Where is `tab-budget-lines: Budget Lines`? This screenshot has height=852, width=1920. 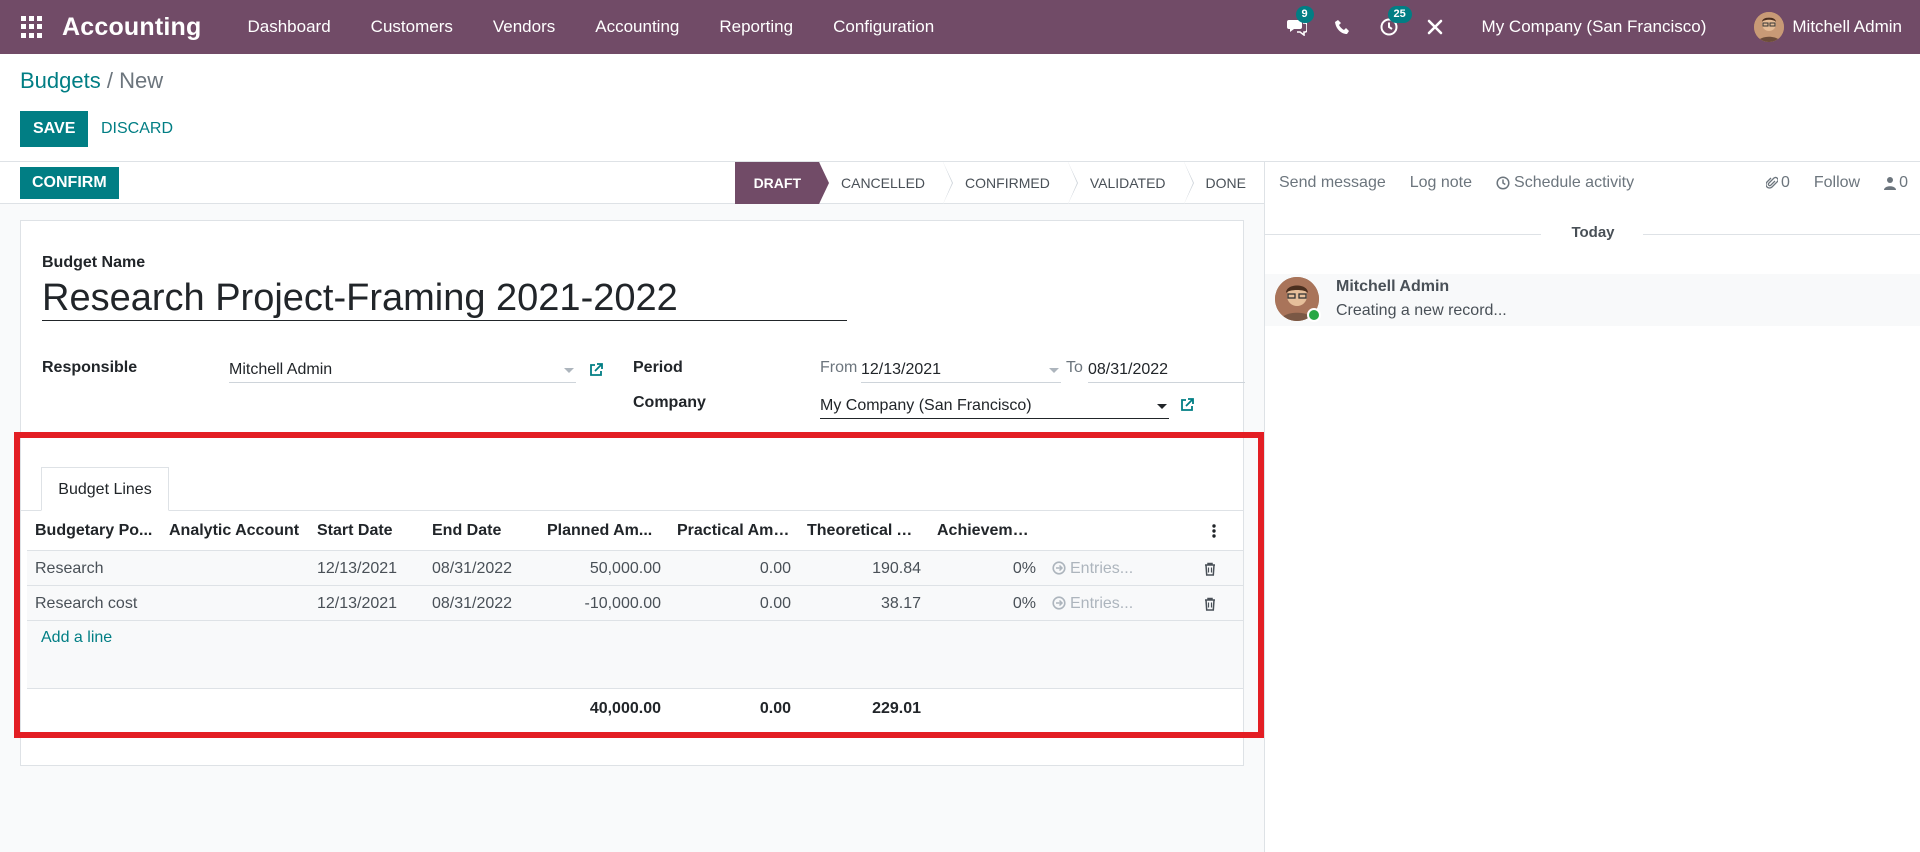 tab-budget-lines: Budget Lines is located at coordinates (105, 489).